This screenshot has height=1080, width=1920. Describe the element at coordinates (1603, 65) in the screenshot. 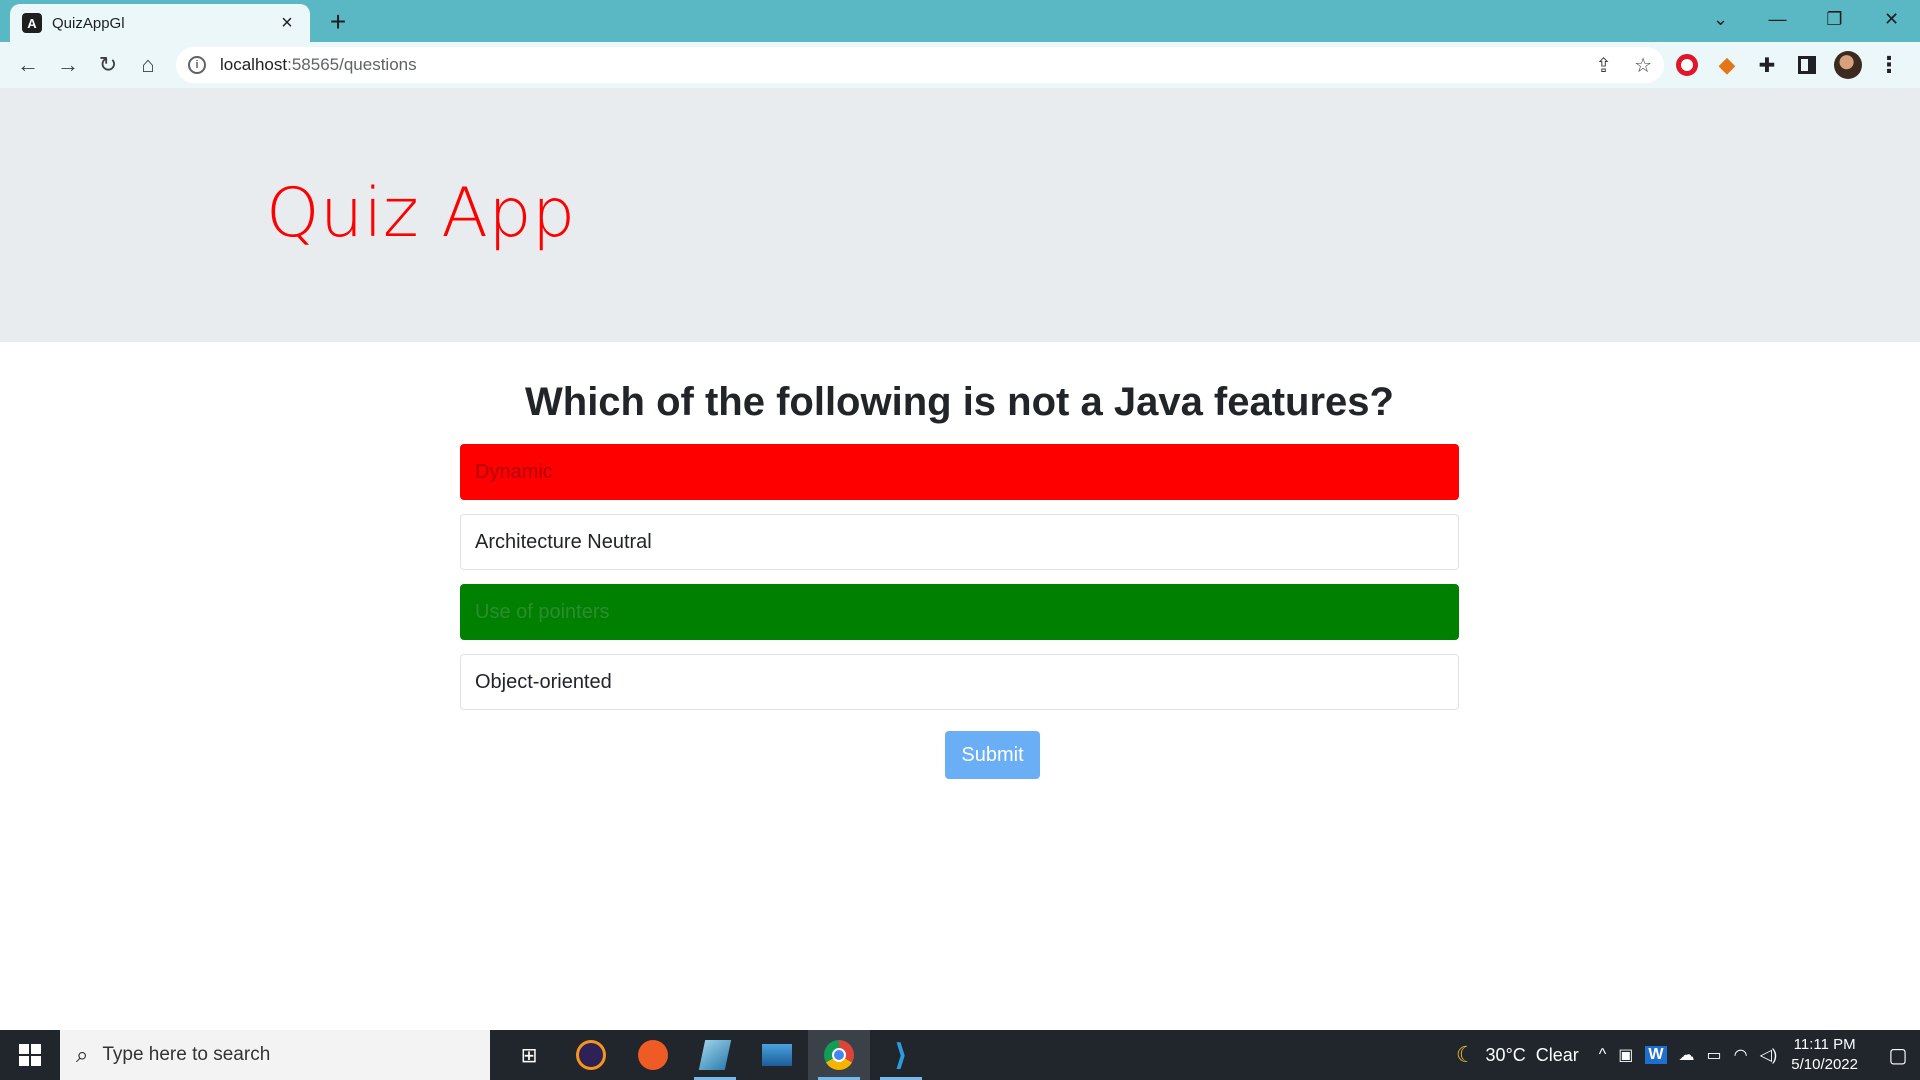

I see `share-icon: ⇪` at that location.